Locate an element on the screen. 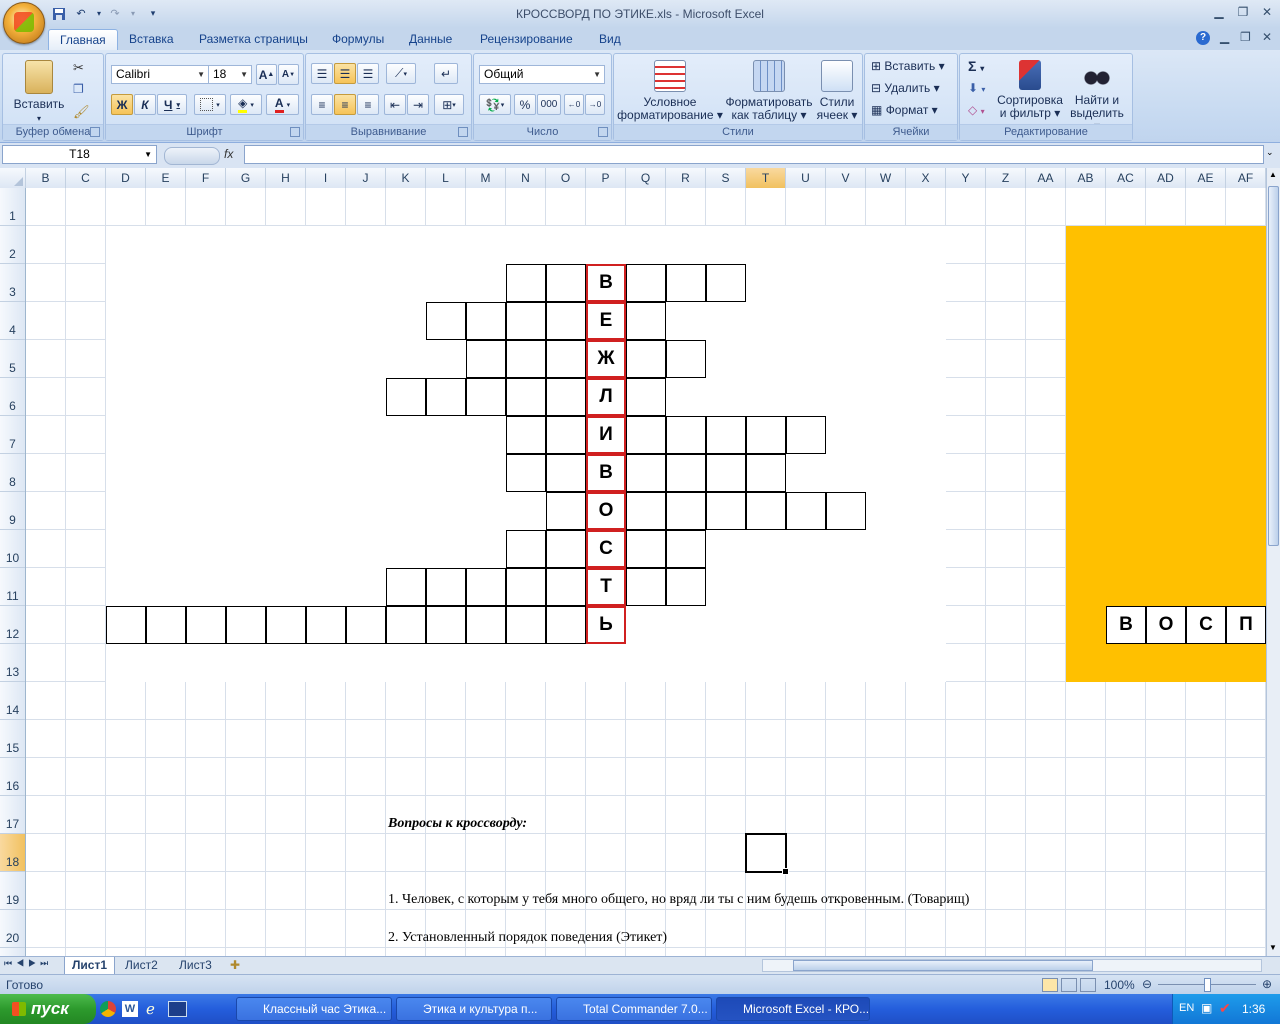 This screenshot has width=1280, height=1024. column-header: K is located at coordinates (406, 178).